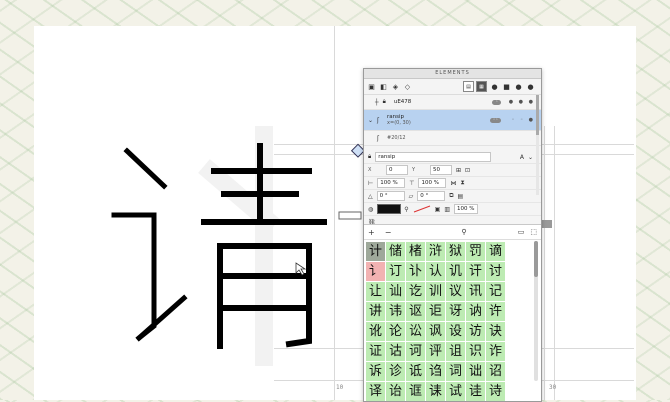 The width and height of the screenshot is (670, 402). I want to click on glyph-cell: 讯, so click(475, 291).